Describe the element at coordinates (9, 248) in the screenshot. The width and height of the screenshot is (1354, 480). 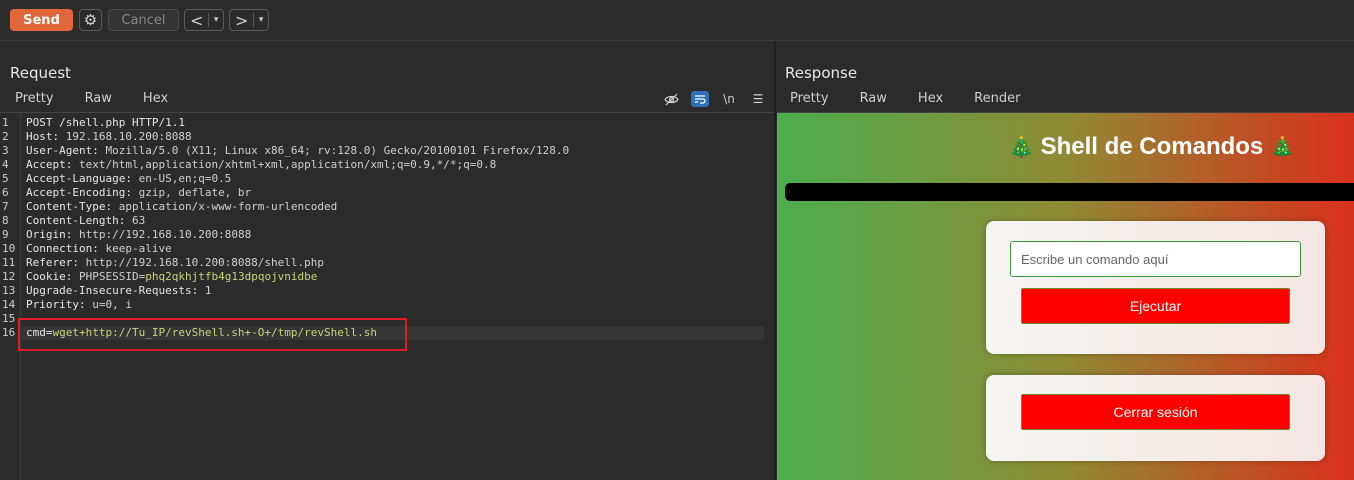
I see `line-number: 10` at that location.